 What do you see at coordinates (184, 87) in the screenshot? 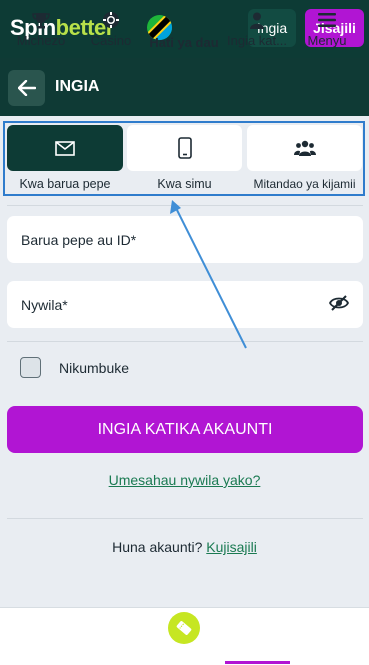
I see `page-header: INGIA` at bounding box center [184, 87].